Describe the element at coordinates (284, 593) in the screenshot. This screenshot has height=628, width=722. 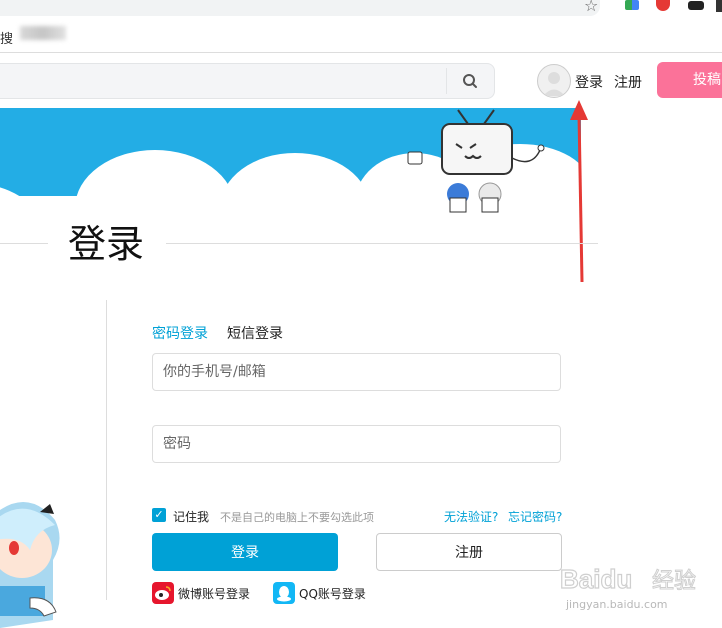
I see `qq-icon` at that location.